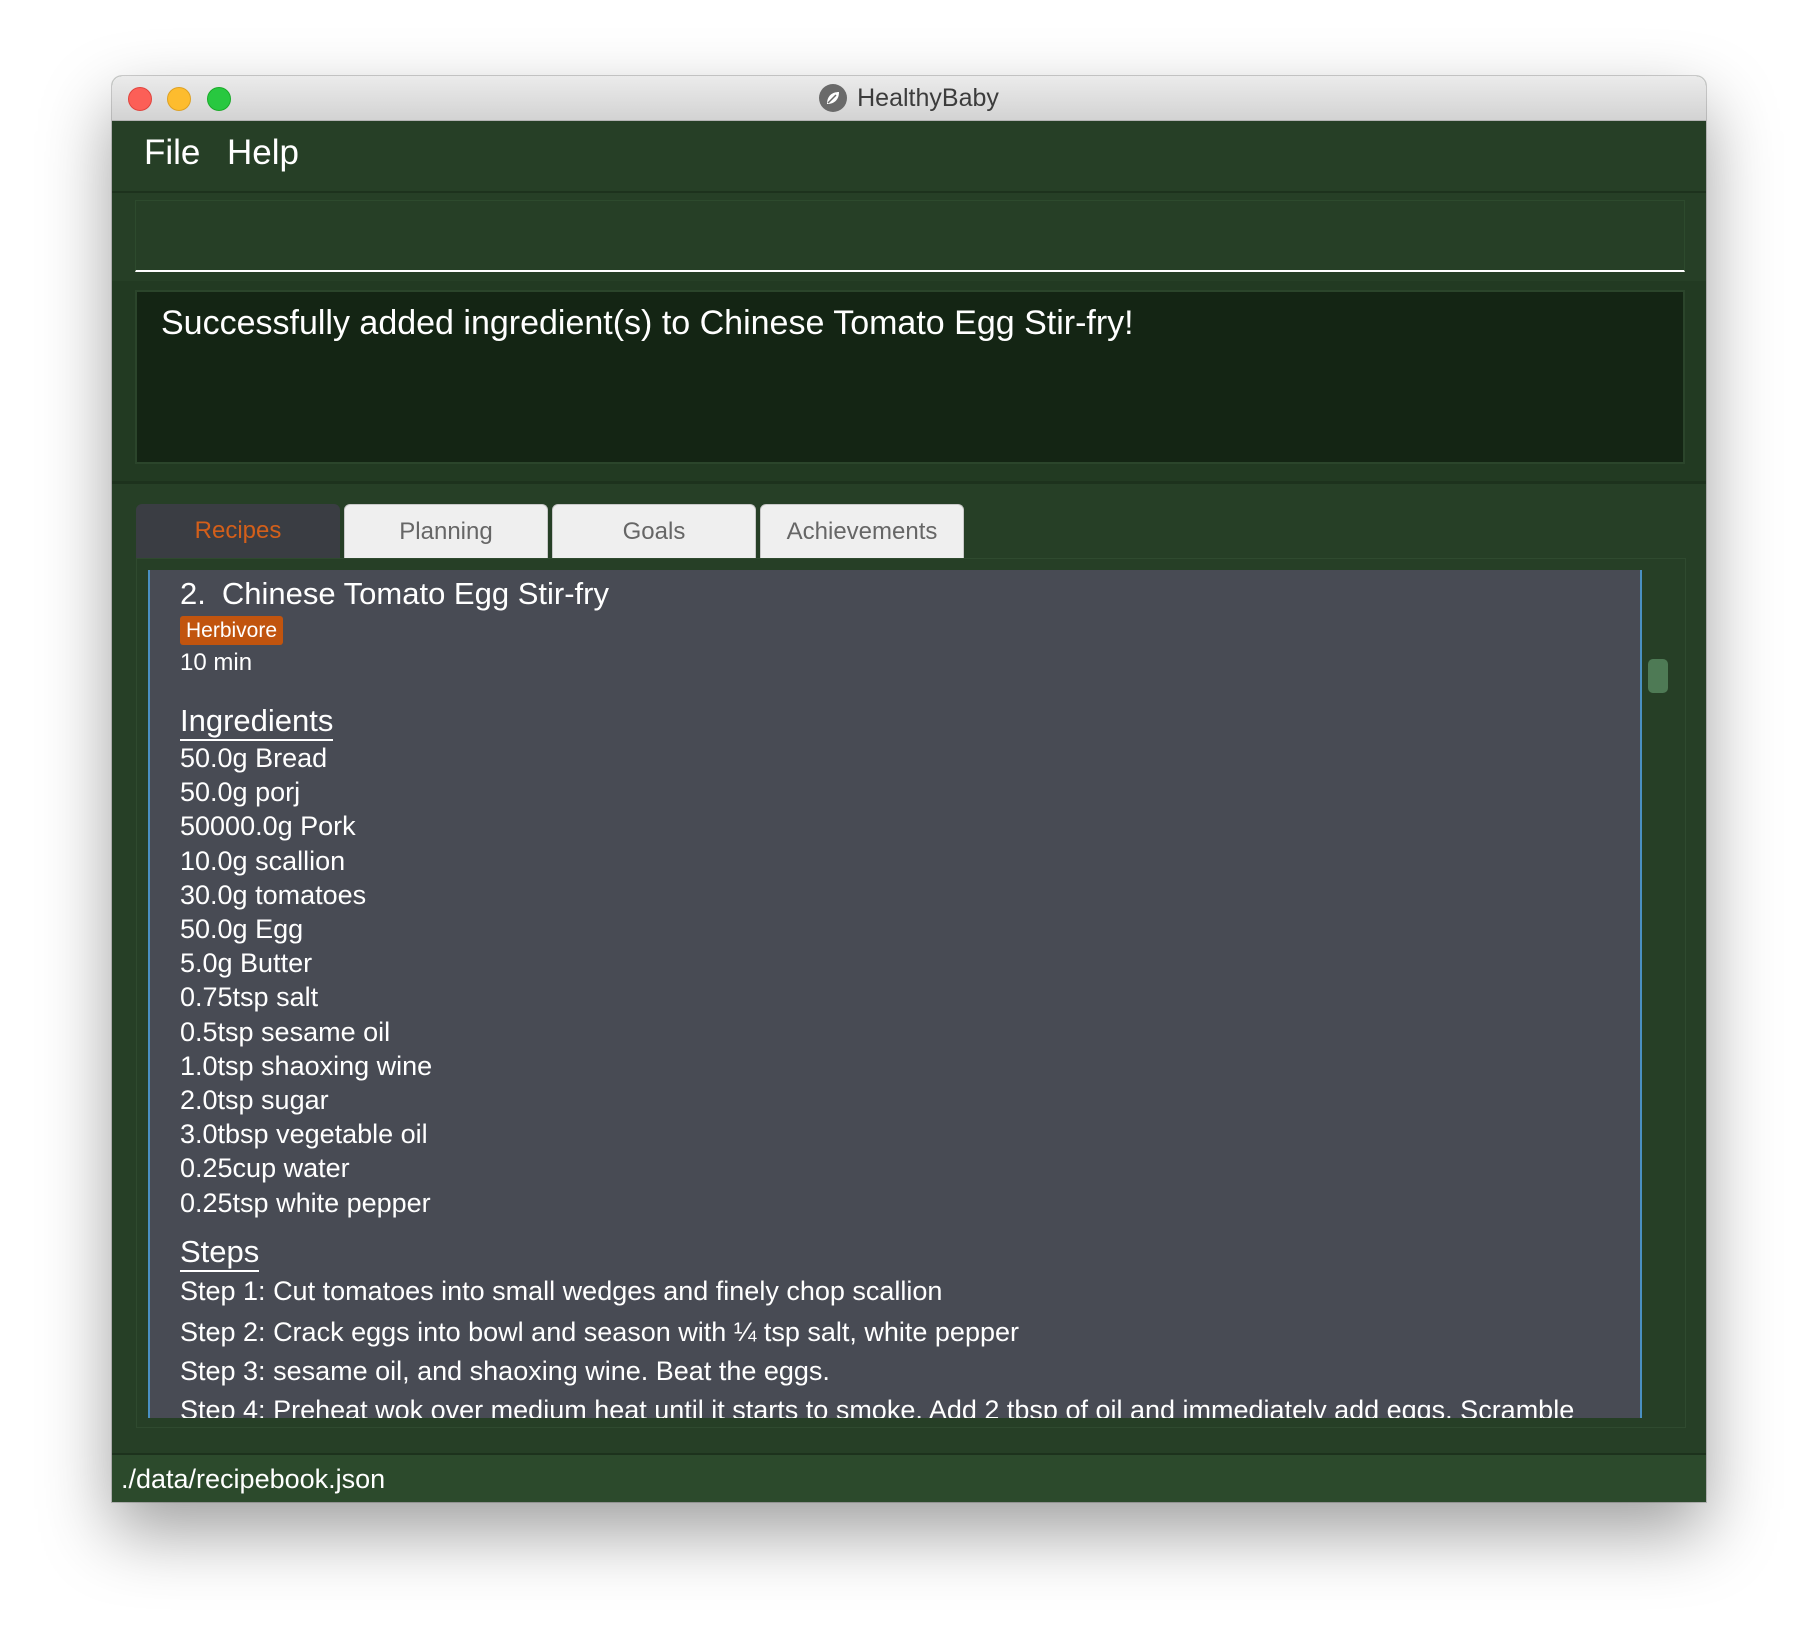  I want to click on window-title: HealthyBaby, so click(928, 97).